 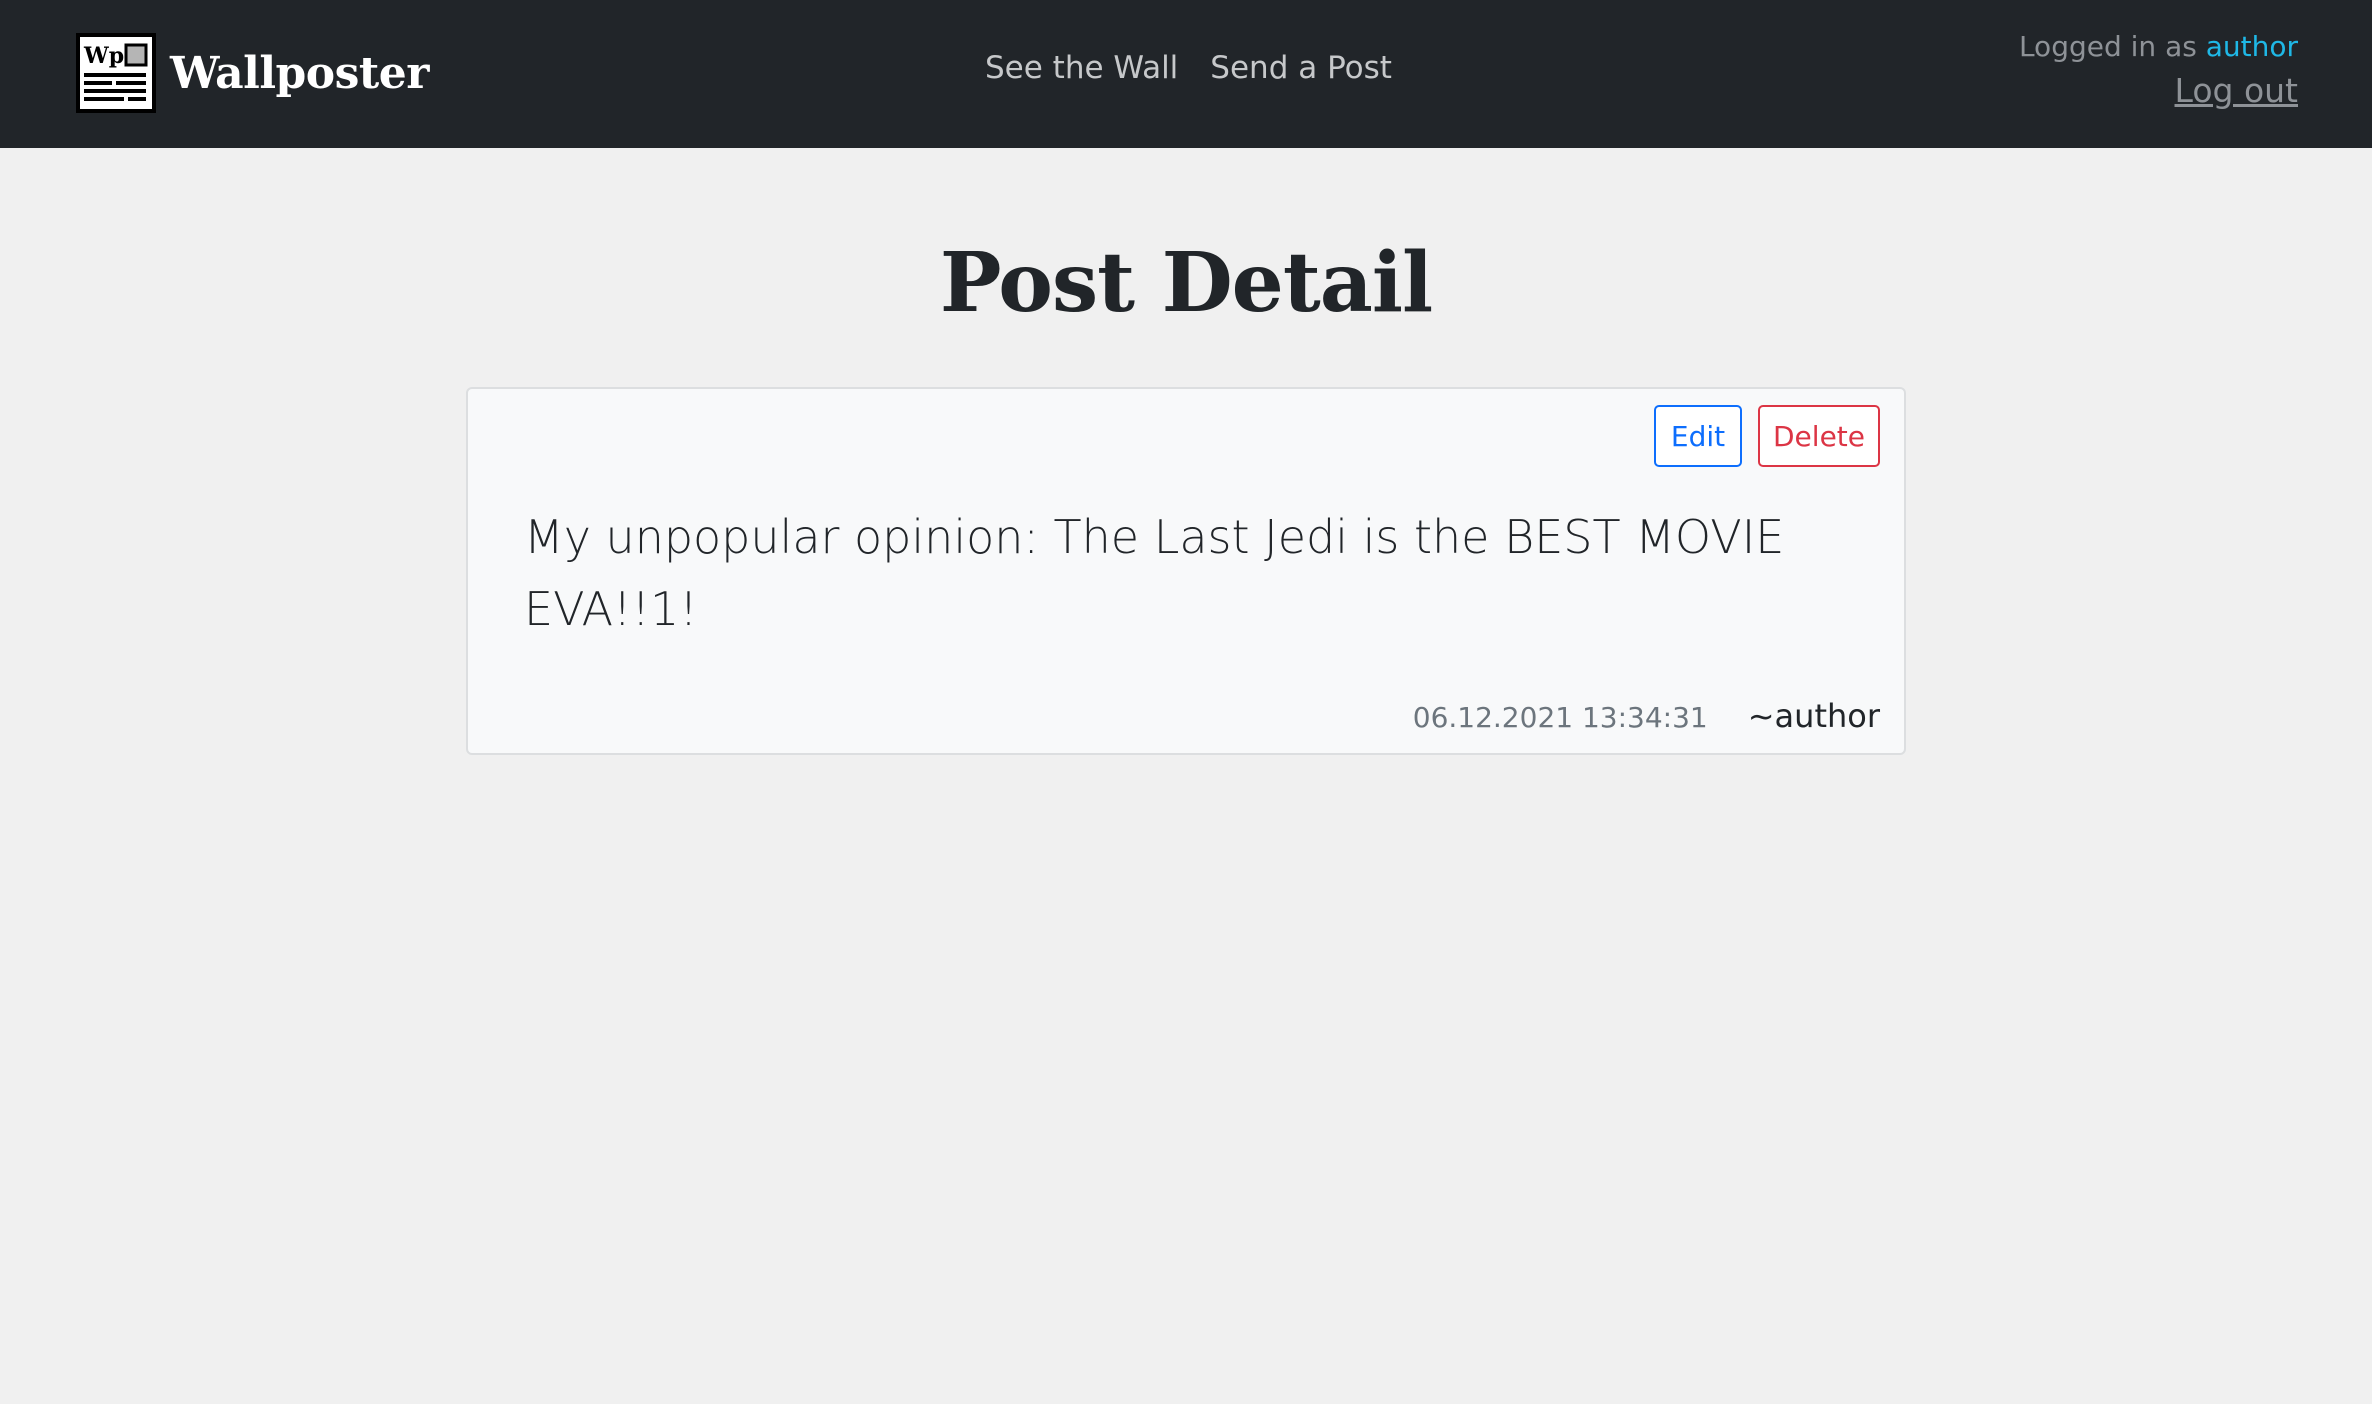 I want to click on logo-text: Wp, so click(x=103, y=56).